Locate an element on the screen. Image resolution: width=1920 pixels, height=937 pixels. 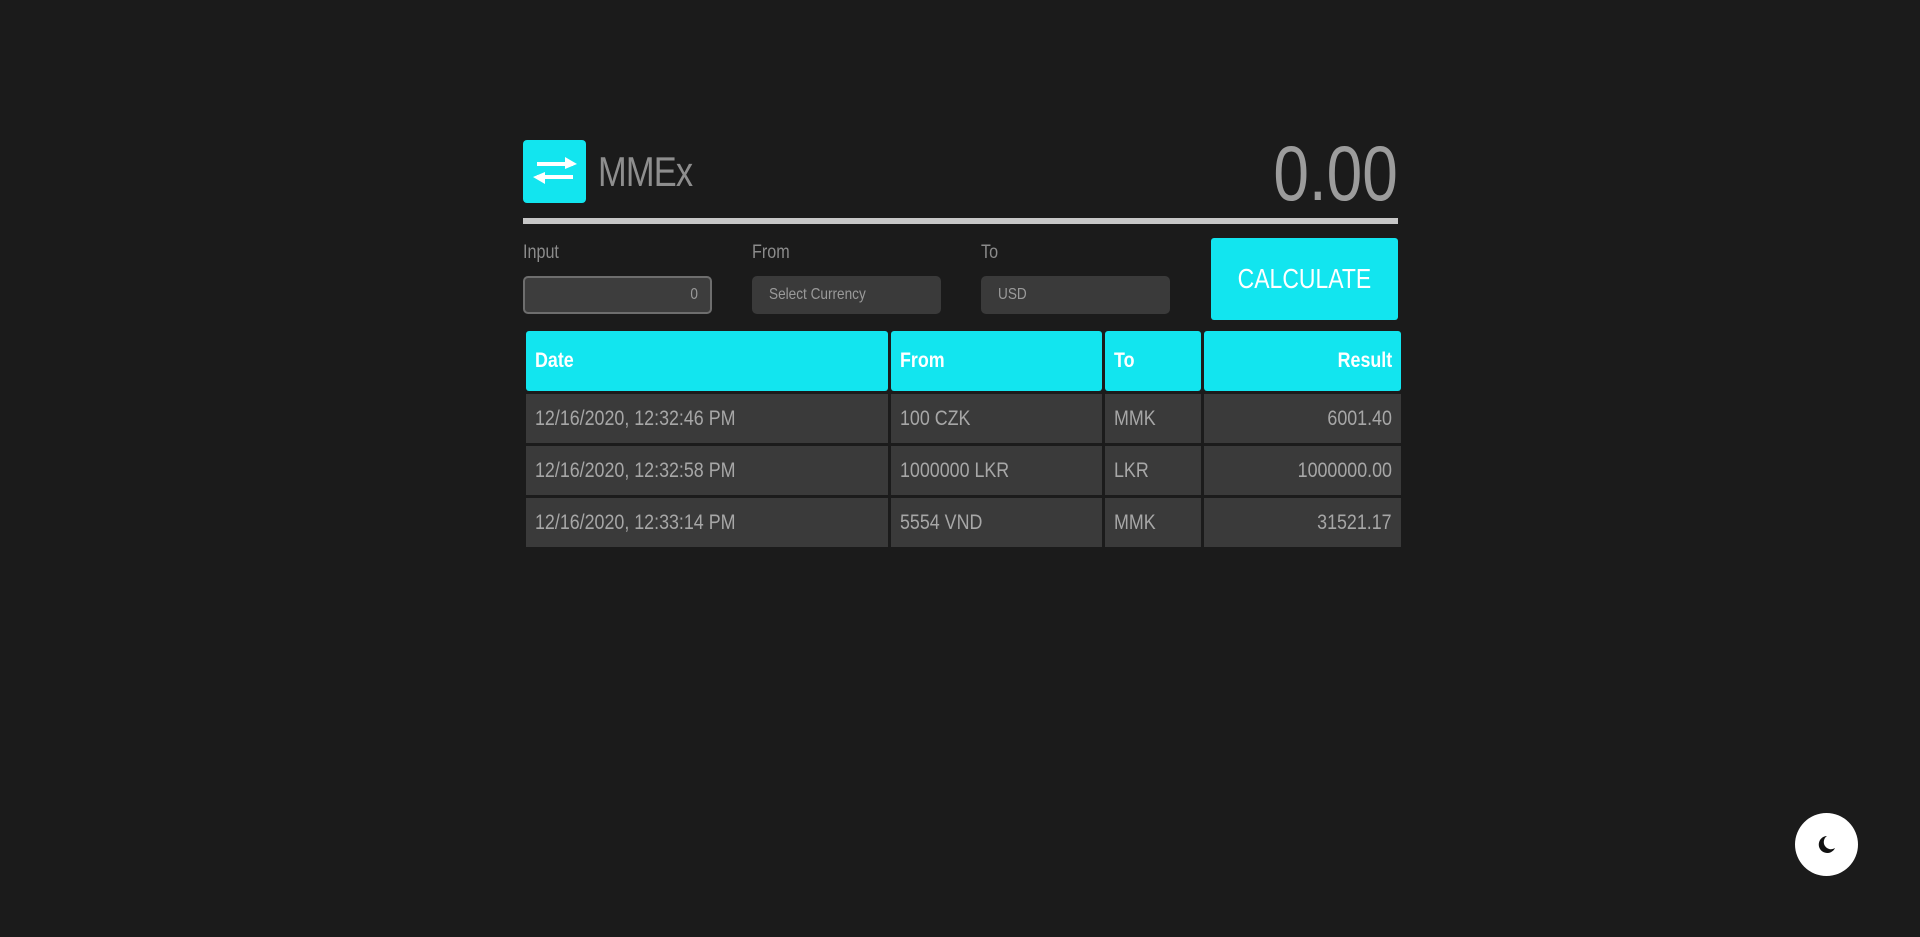
table-header-row: Date From To Result is located at coordinates (963, 361).